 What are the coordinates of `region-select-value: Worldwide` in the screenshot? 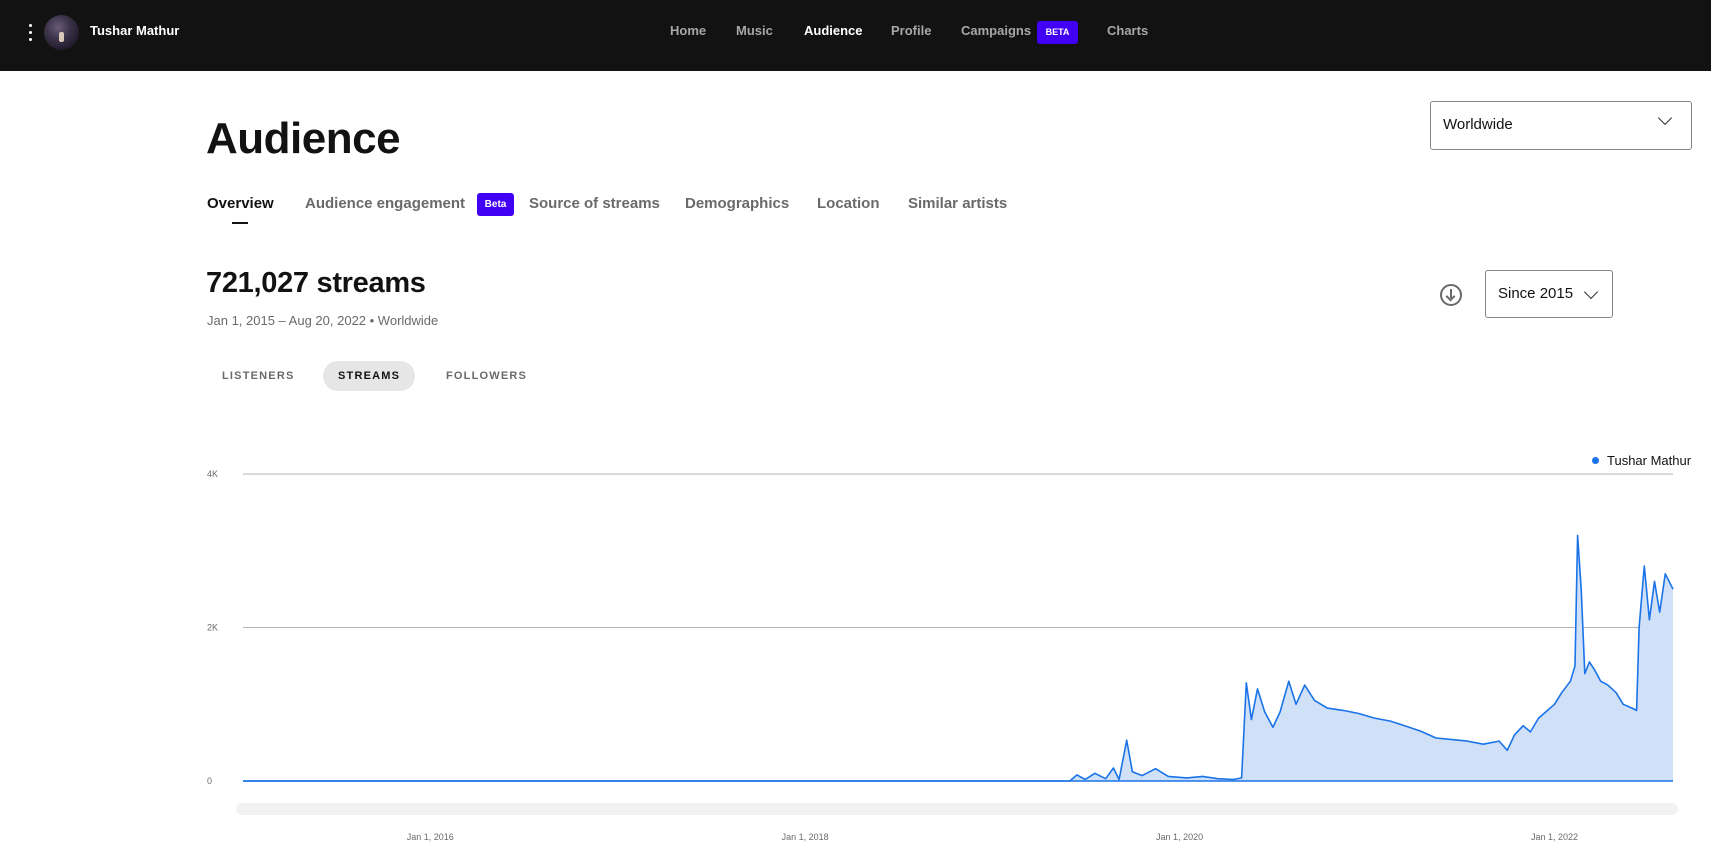 It's located at (1478, 124).